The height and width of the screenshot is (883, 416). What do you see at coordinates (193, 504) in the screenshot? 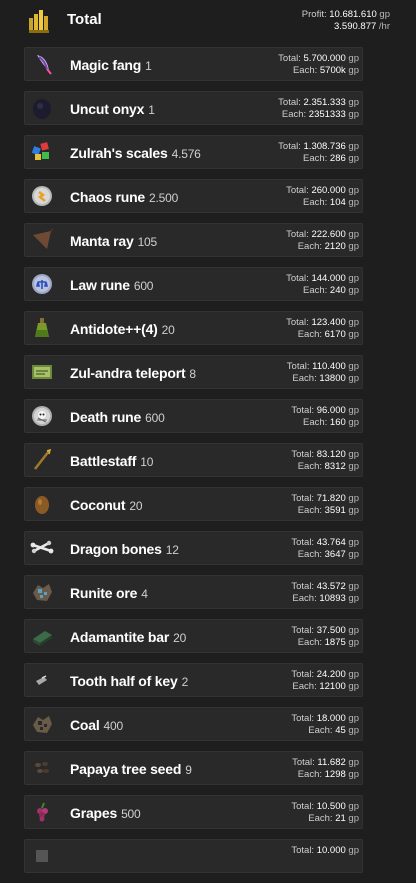
I see `loot-item-row: Coconut 20 Total: 71.820 gp Each: 3591 gp` at bounding box center [193, 504].